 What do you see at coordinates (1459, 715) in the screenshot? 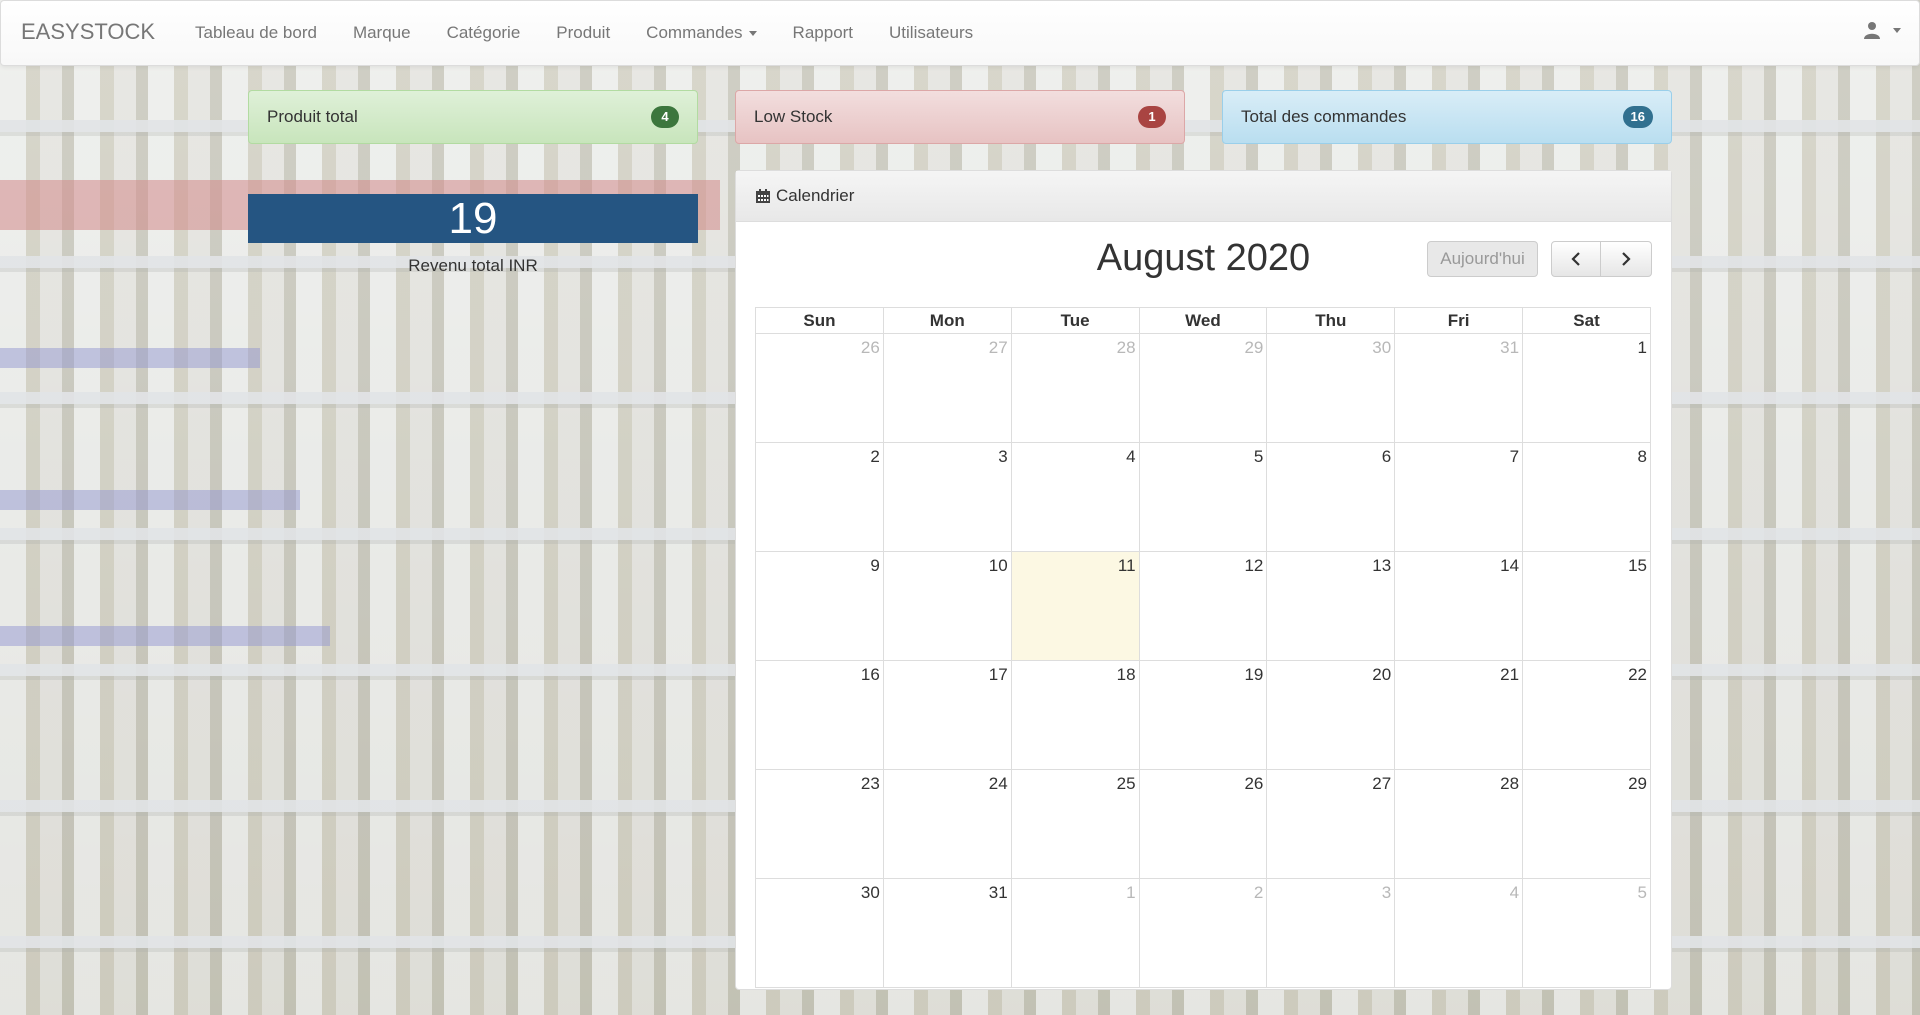
I see `day-cell: 21` at bounding box center [1459, 715].